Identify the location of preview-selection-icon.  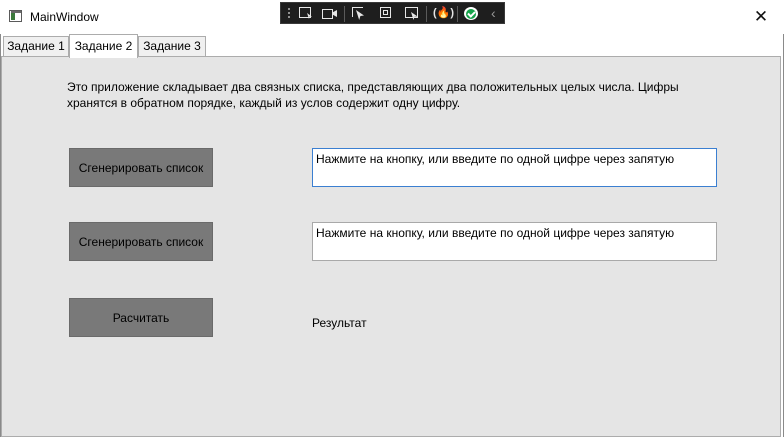
(412, 13).